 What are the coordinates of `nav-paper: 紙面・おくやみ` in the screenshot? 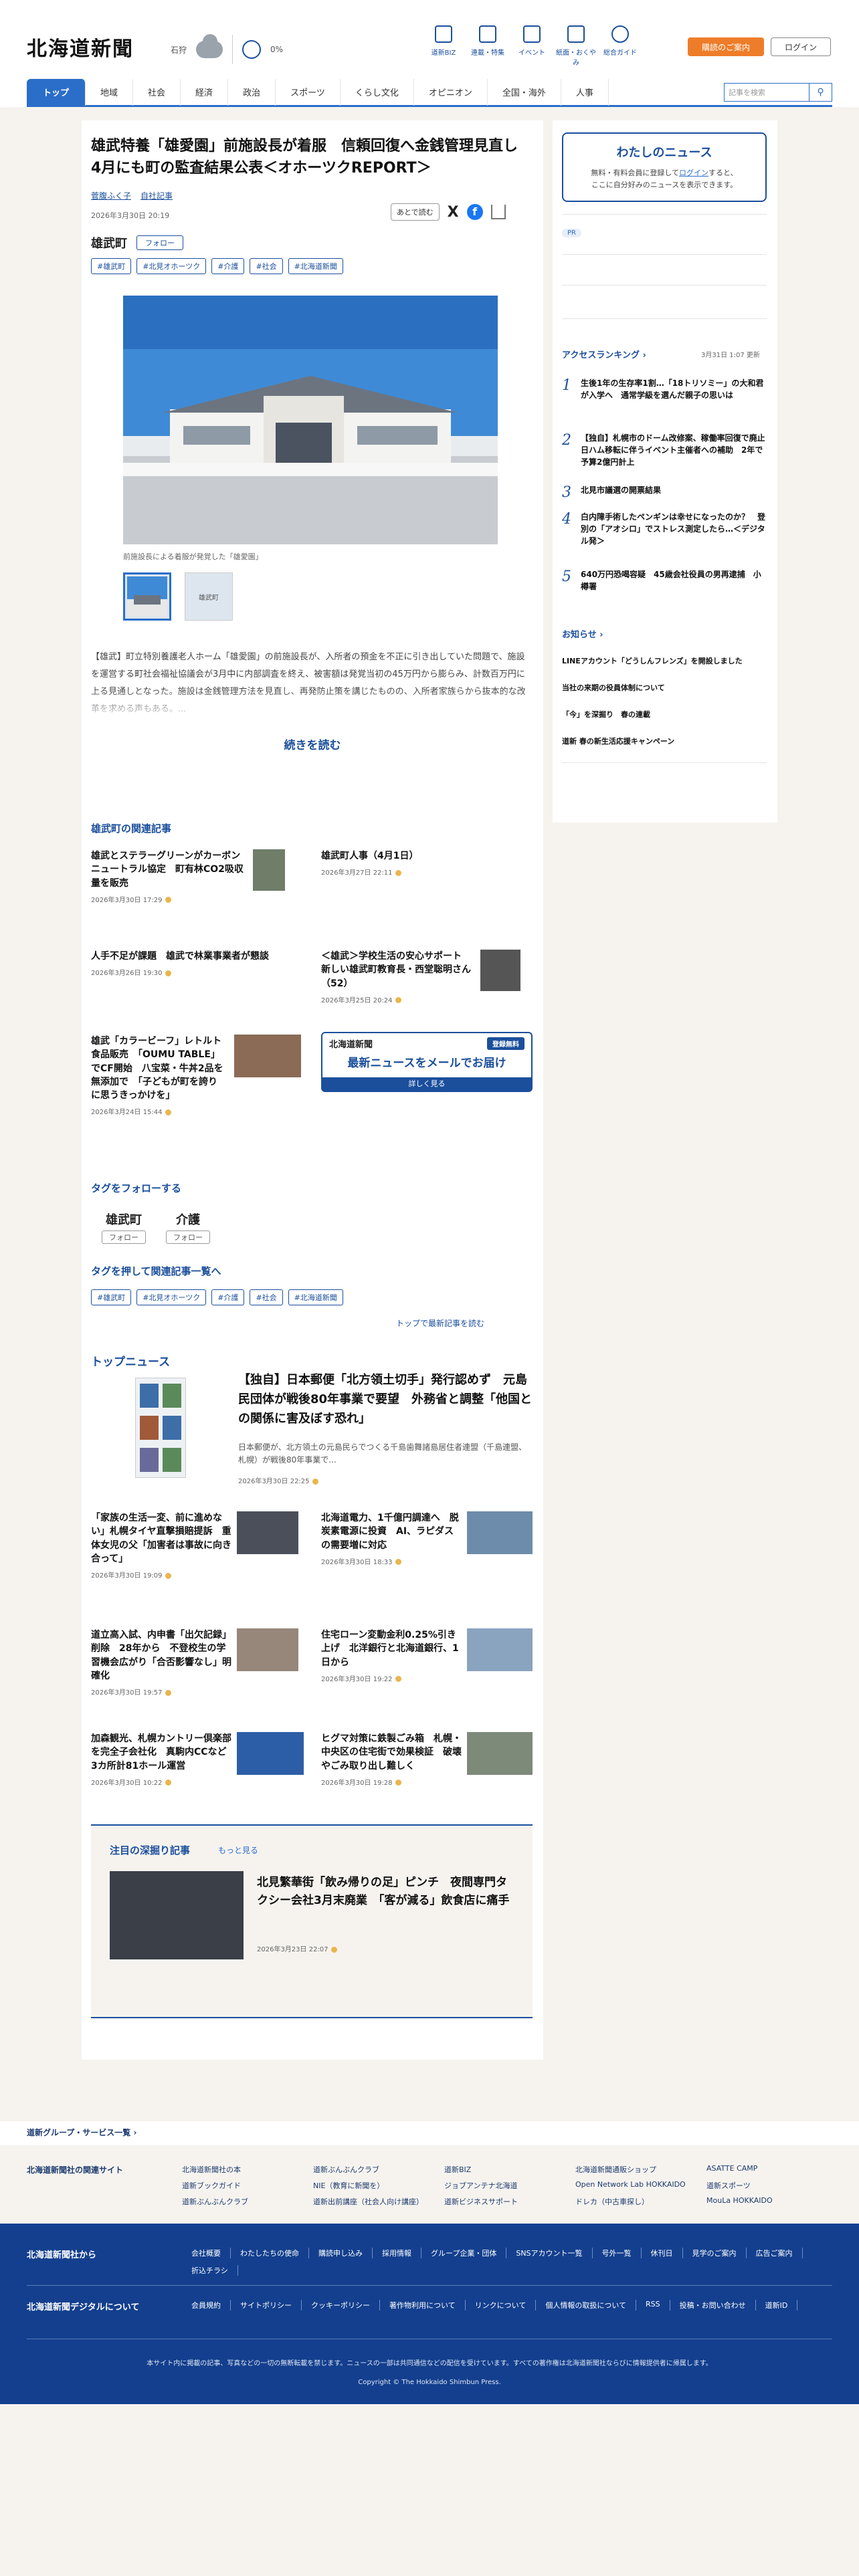 It's located at (576, 46).